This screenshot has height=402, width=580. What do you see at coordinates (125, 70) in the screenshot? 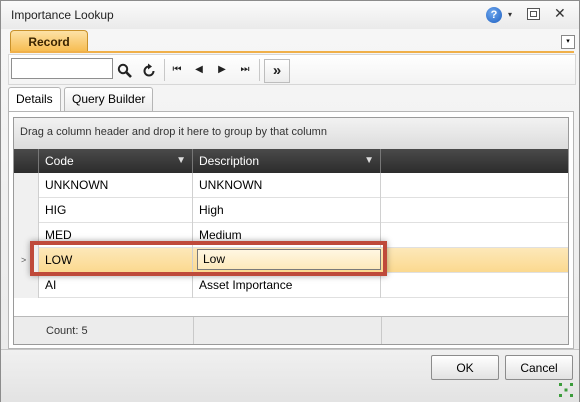
I see `search-icon` at bounding box center [125, 70].